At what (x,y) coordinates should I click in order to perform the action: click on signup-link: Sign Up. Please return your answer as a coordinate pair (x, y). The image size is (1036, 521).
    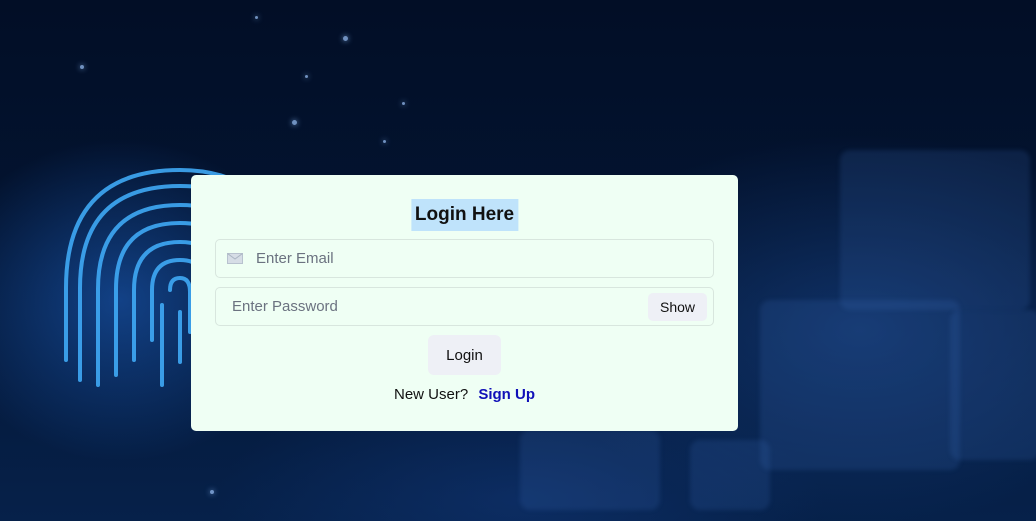
    Looking at the image, I should click on (506, 394).